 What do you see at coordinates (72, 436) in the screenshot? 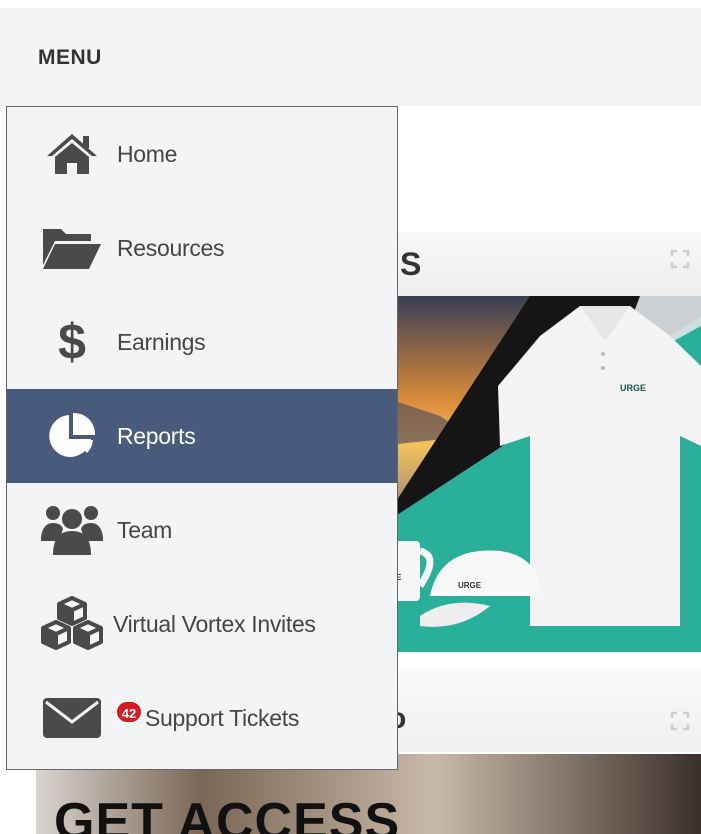
I see `pie-chart-icon` at bounding box center [72, 436].